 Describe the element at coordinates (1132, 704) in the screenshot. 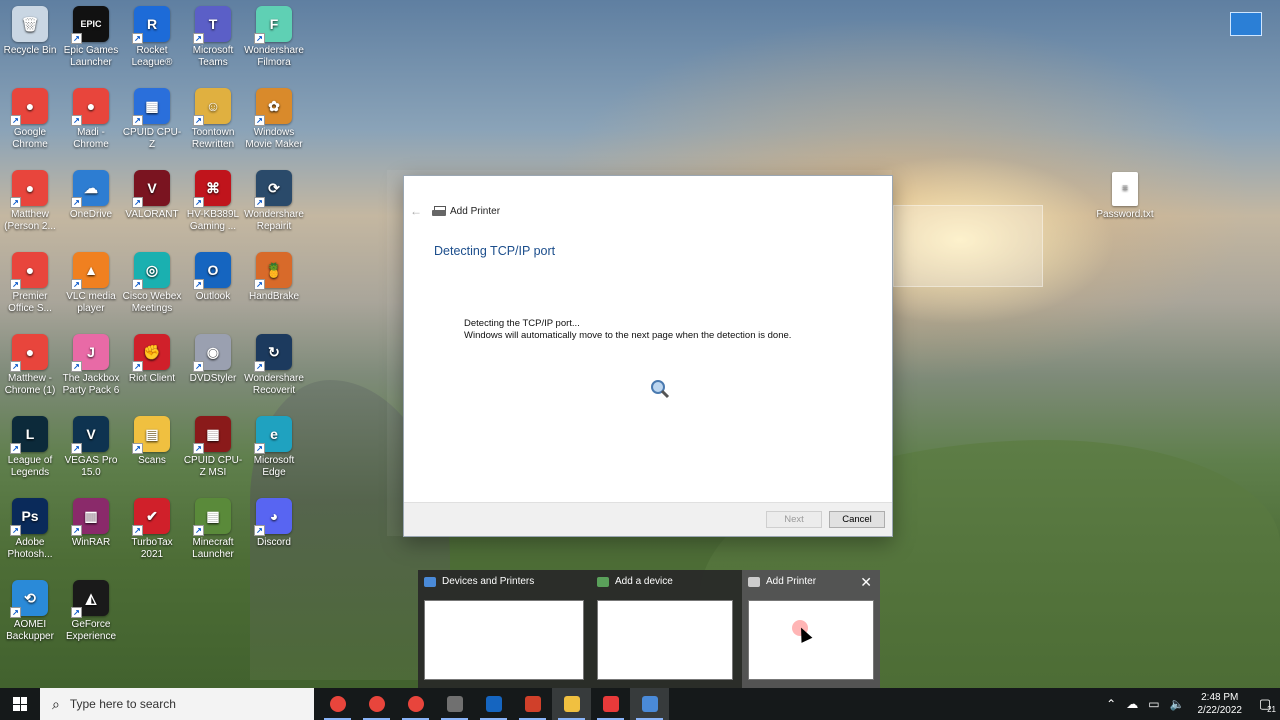

I see `onedrive-icon: ☁` at that location.